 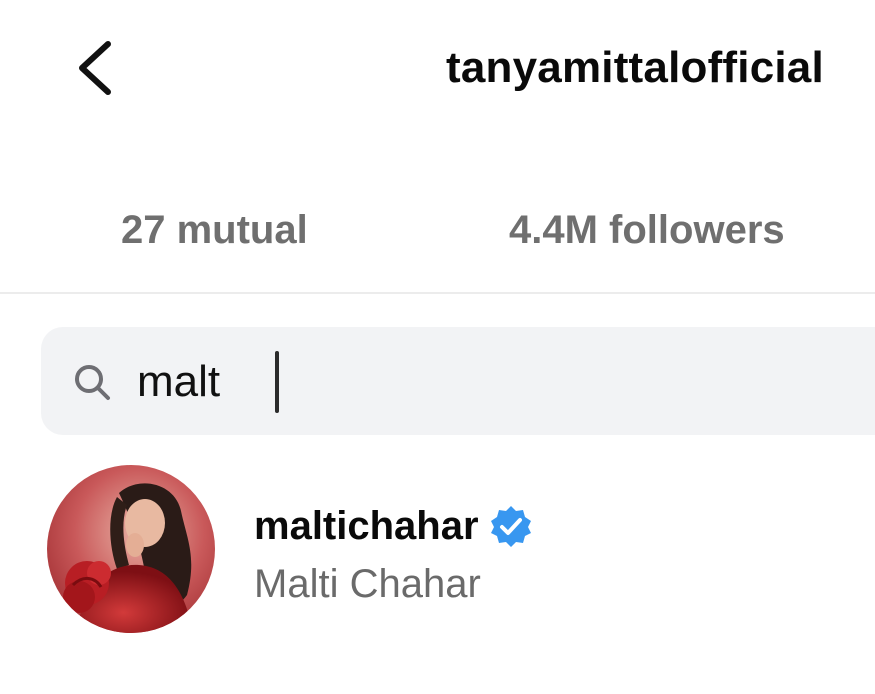 What do you see at coordinates (437, 293) in the screenshot?
I see `divider` at bounding box center [437, 293].